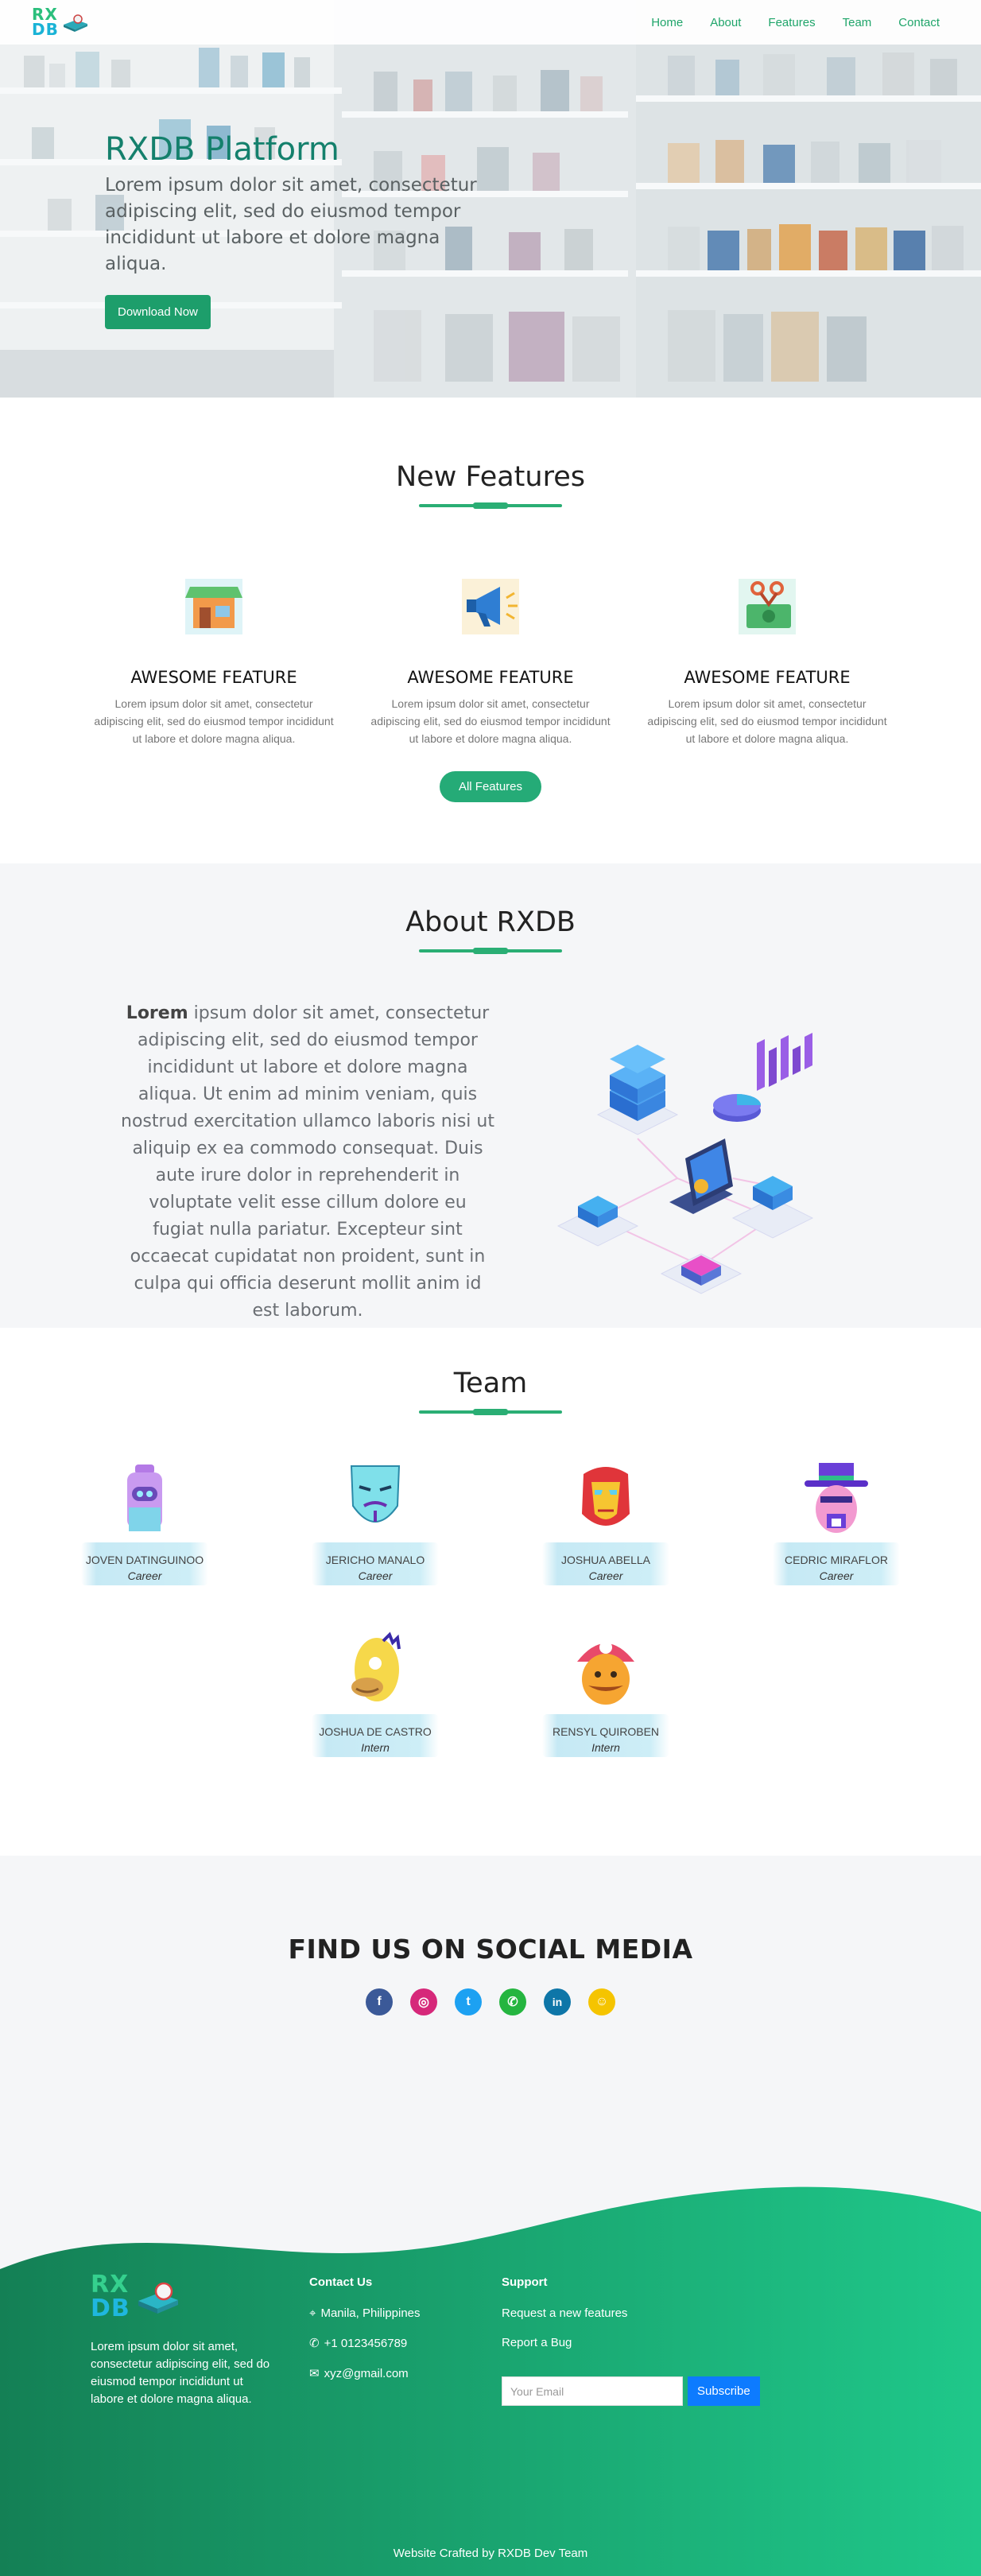  I want to click on social-section: FIND US ON SOCIAL MEDIA f ◎ t ✆ in ☺, so click(490, 2015).